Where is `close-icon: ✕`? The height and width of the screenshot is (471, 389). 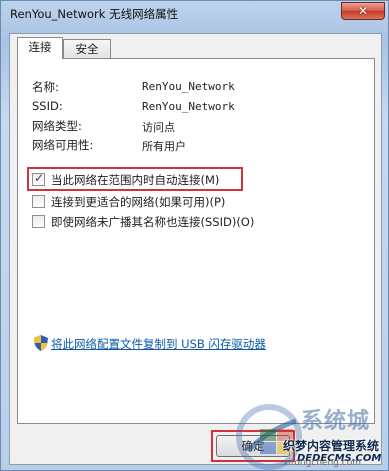 close-icon: ✕ is located at coordinates (363, 11).